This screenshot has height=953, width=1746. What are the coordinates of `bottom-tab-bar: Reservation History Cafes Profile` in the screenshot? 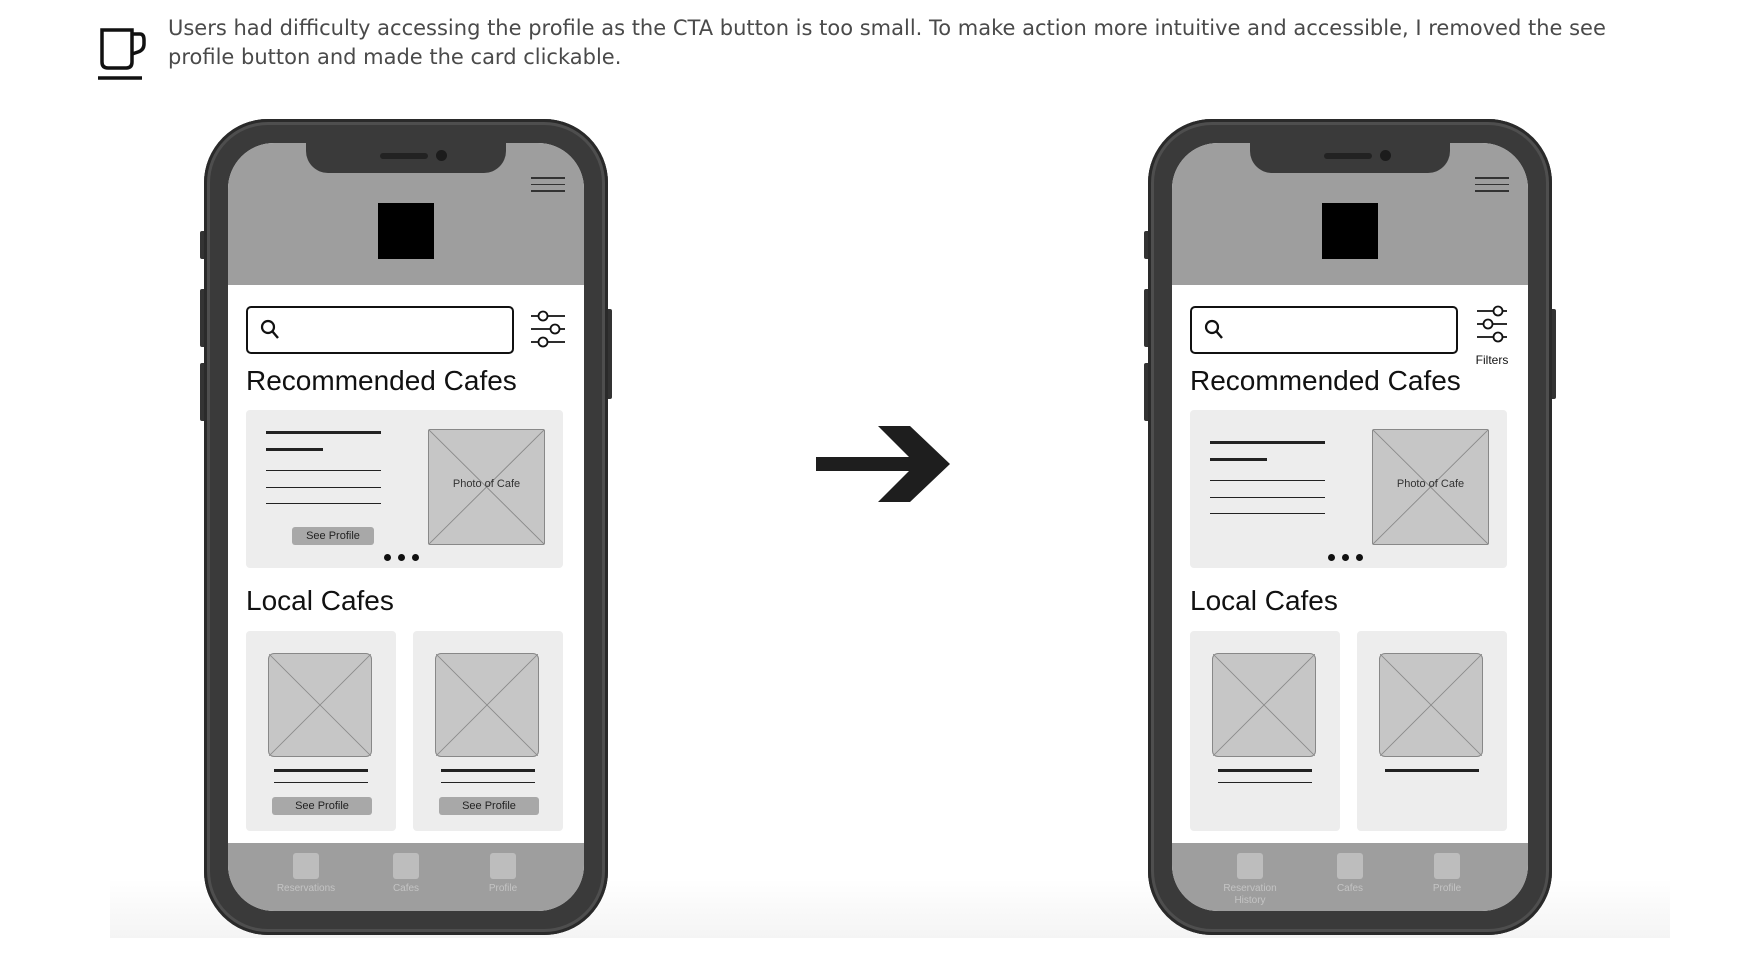 It's located at (1350, 877).